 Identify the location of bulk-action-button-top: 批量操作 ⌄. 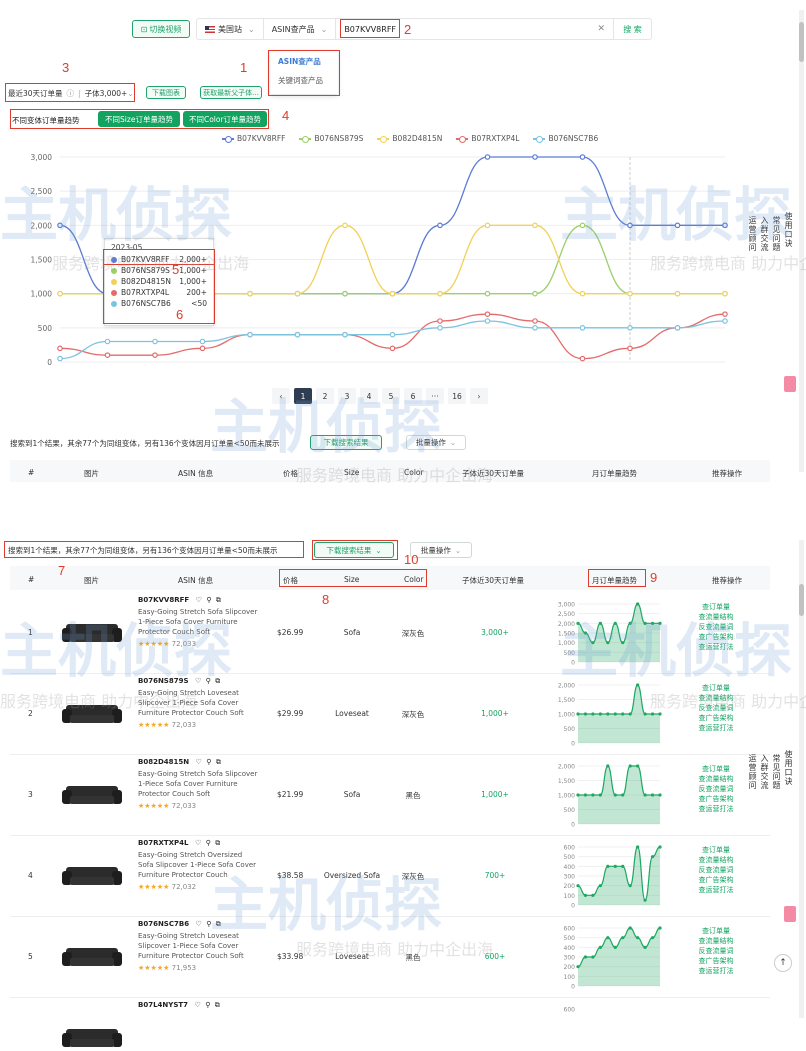
(436, 442).